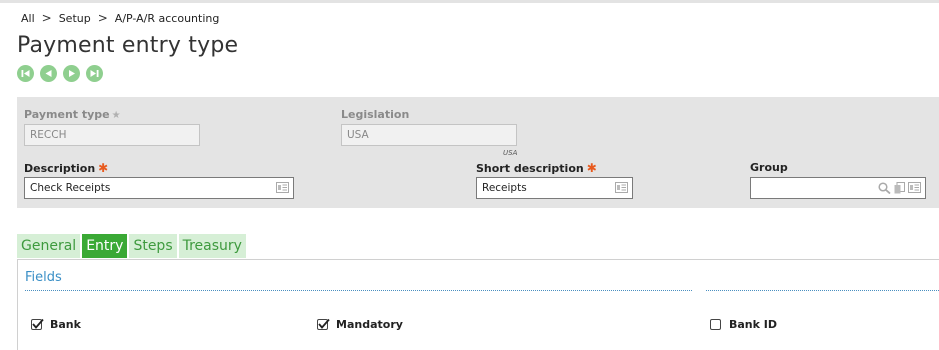  I want to click on next-record-icon, so click(71, 73).